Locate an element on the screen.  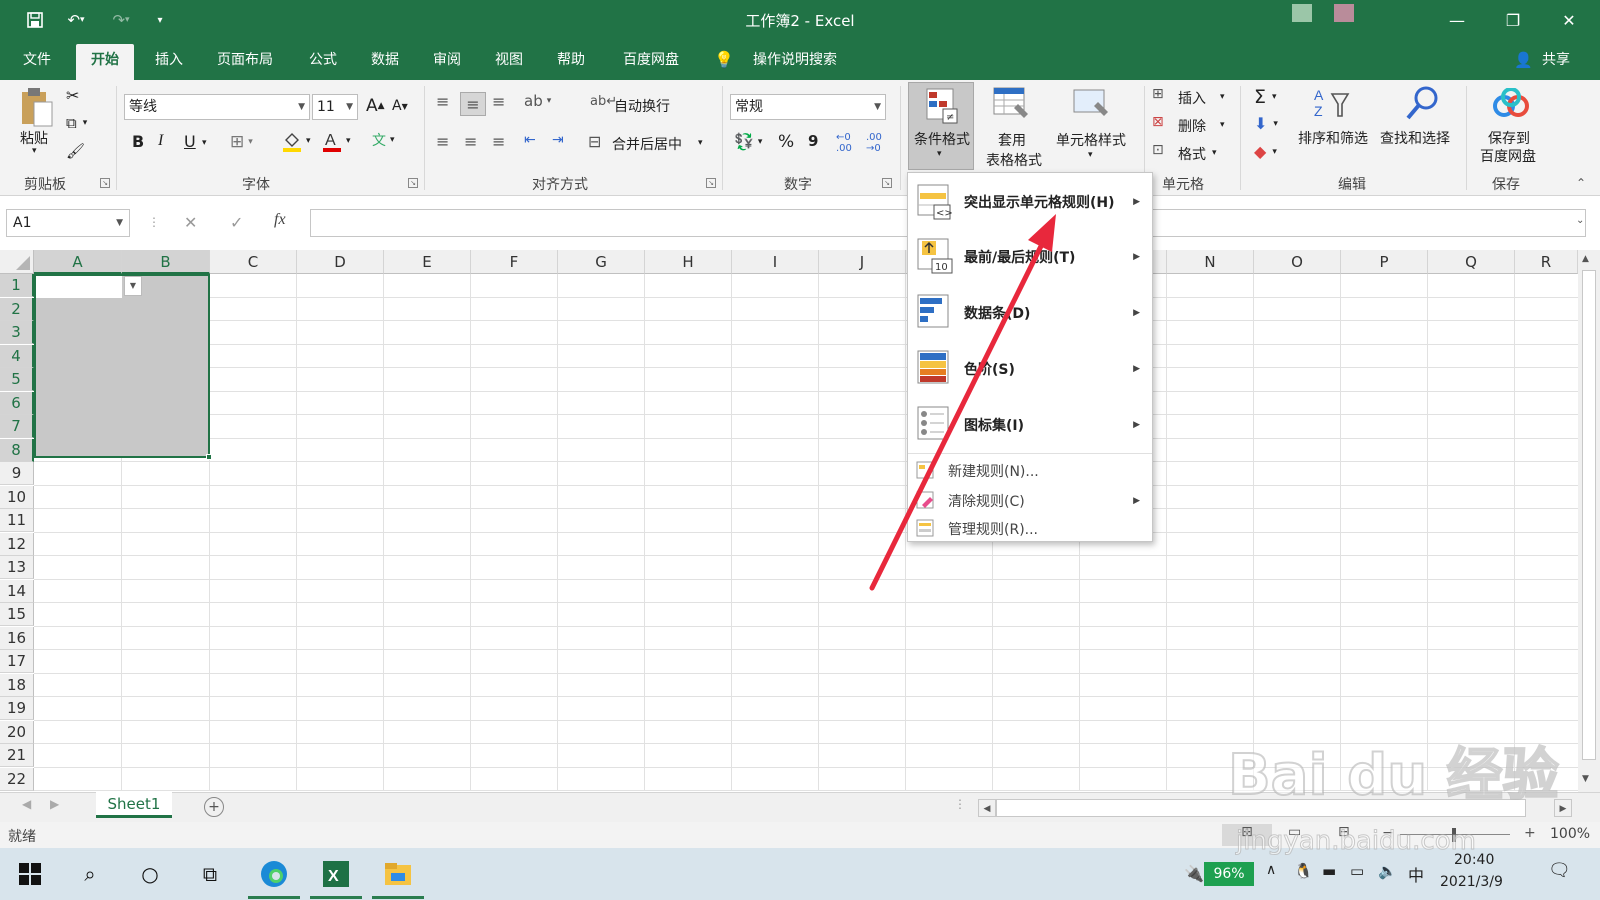
bold-button: B is located at coordinates (138, 141).